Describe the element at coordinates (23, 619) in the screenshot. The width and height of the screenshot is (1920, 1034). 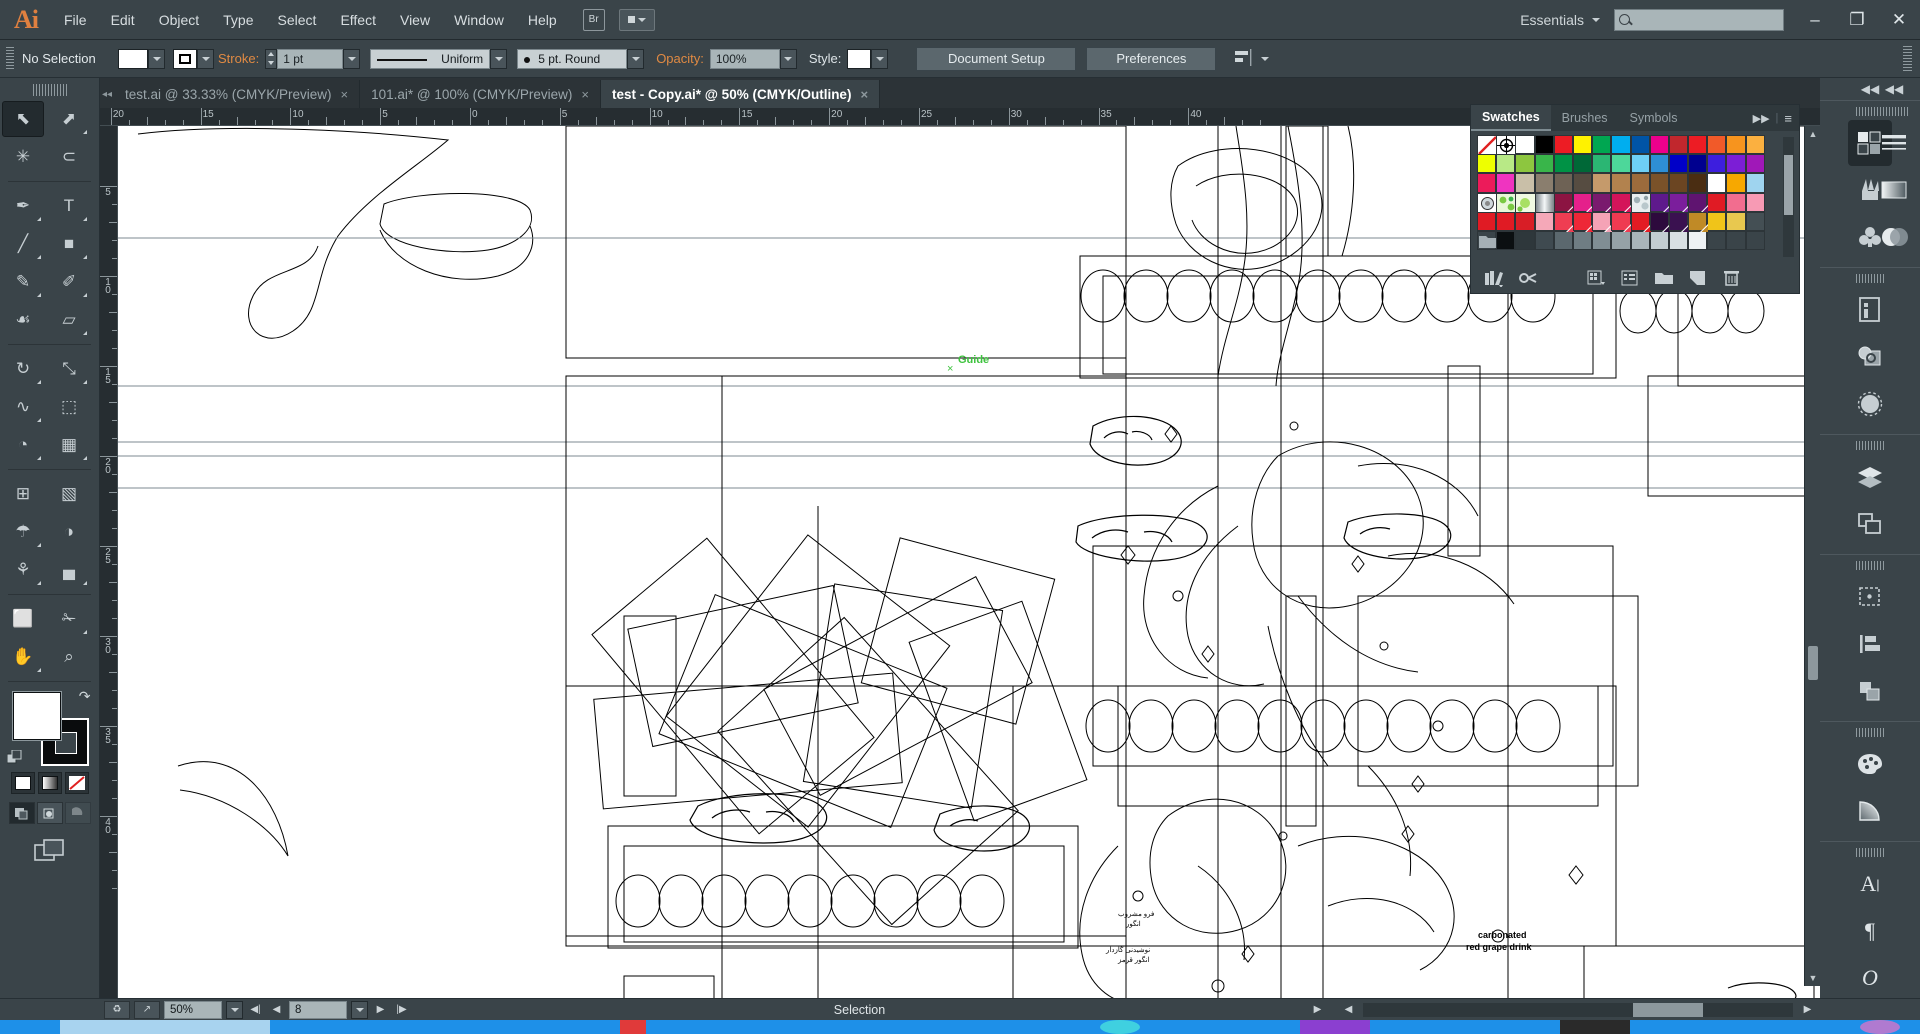
I see `artboard-tool: ⬜` at that location.